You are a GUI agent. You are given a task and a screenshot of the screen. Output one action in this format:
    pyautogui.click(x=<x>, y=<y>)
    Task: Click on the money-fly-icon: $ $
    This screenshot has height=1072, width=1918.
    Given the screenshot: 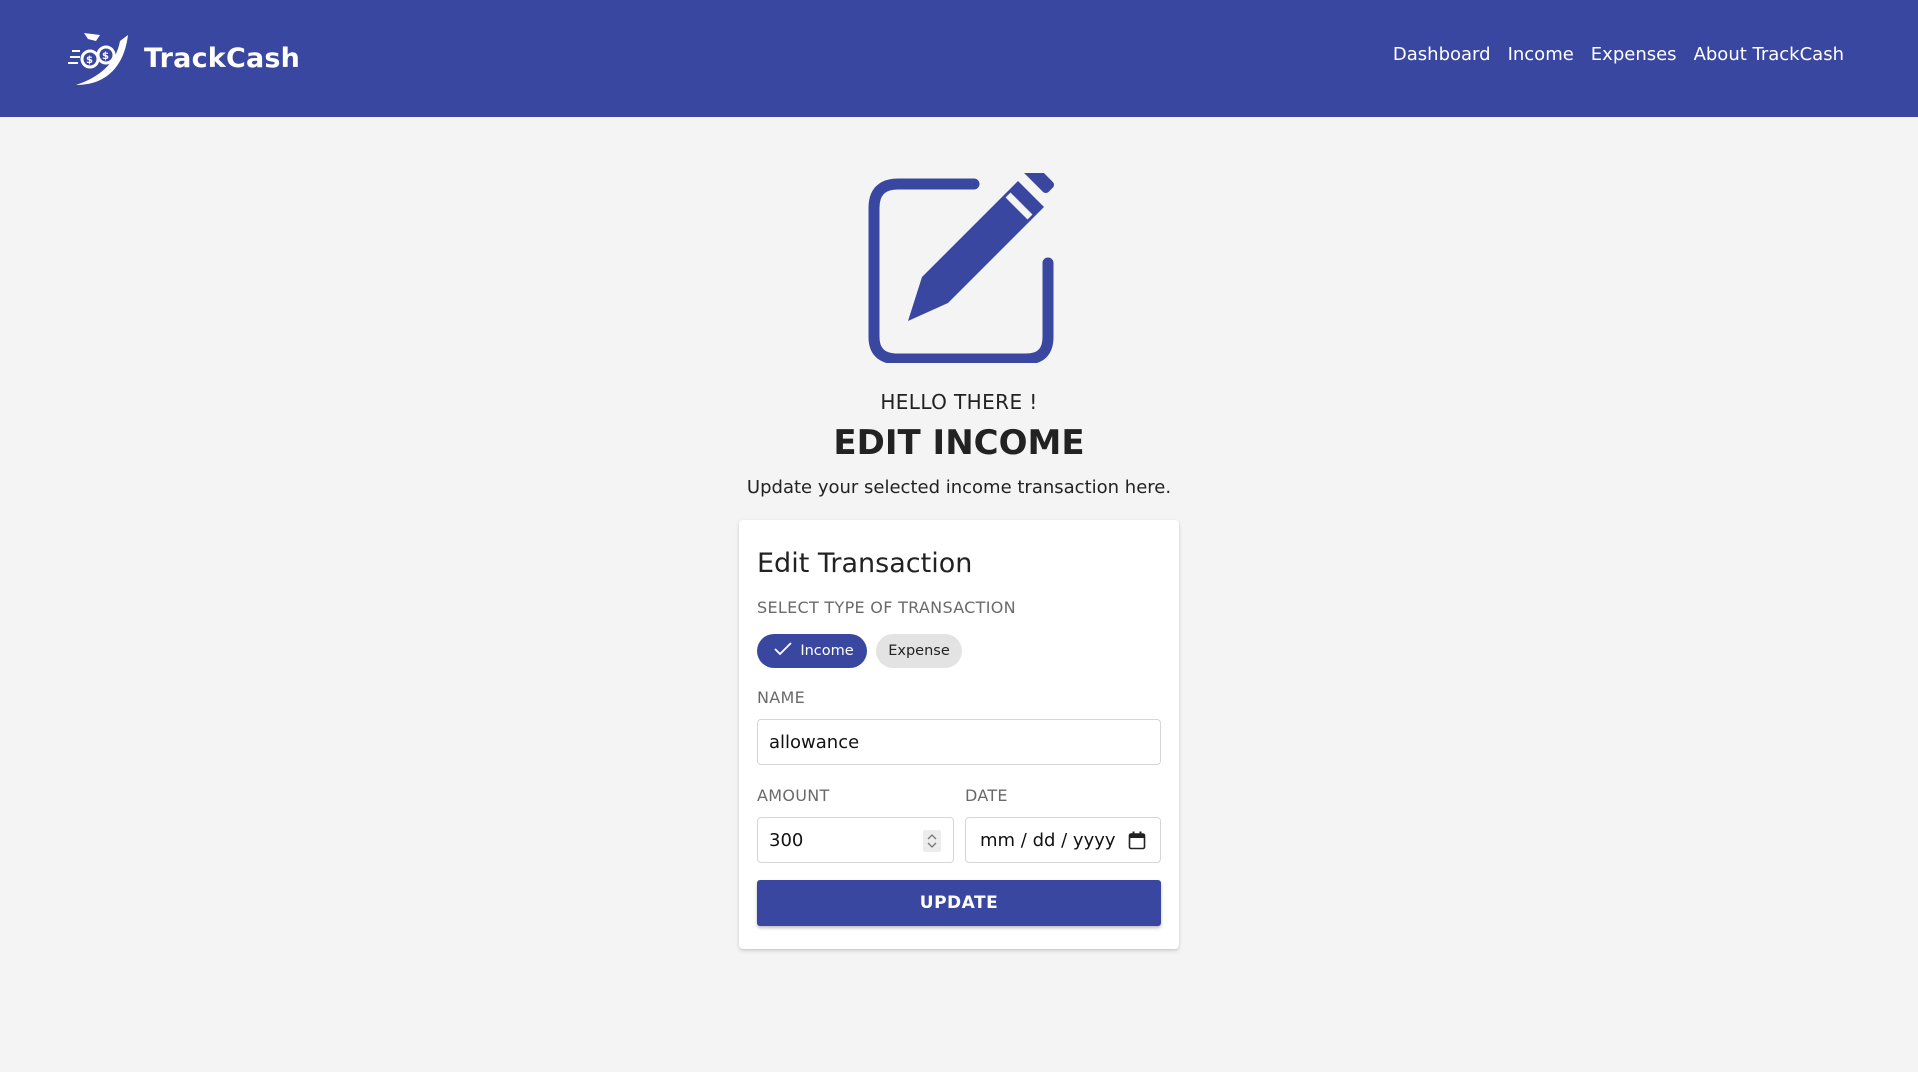 What is the action you would take?
    pyautogui.click(x=100, y=58)
    